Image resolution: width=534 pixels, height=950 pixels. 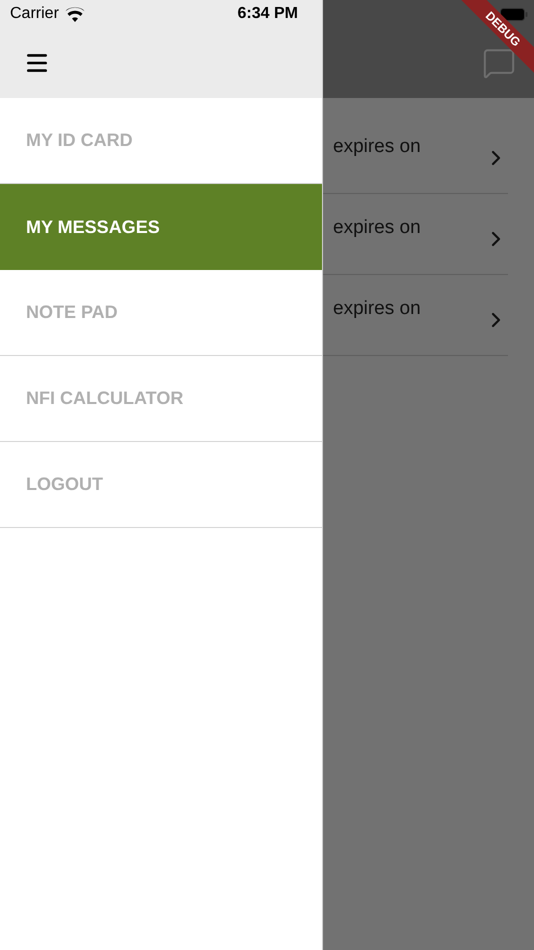 I want to click on wifi-icon, so click(x=74, y=14).